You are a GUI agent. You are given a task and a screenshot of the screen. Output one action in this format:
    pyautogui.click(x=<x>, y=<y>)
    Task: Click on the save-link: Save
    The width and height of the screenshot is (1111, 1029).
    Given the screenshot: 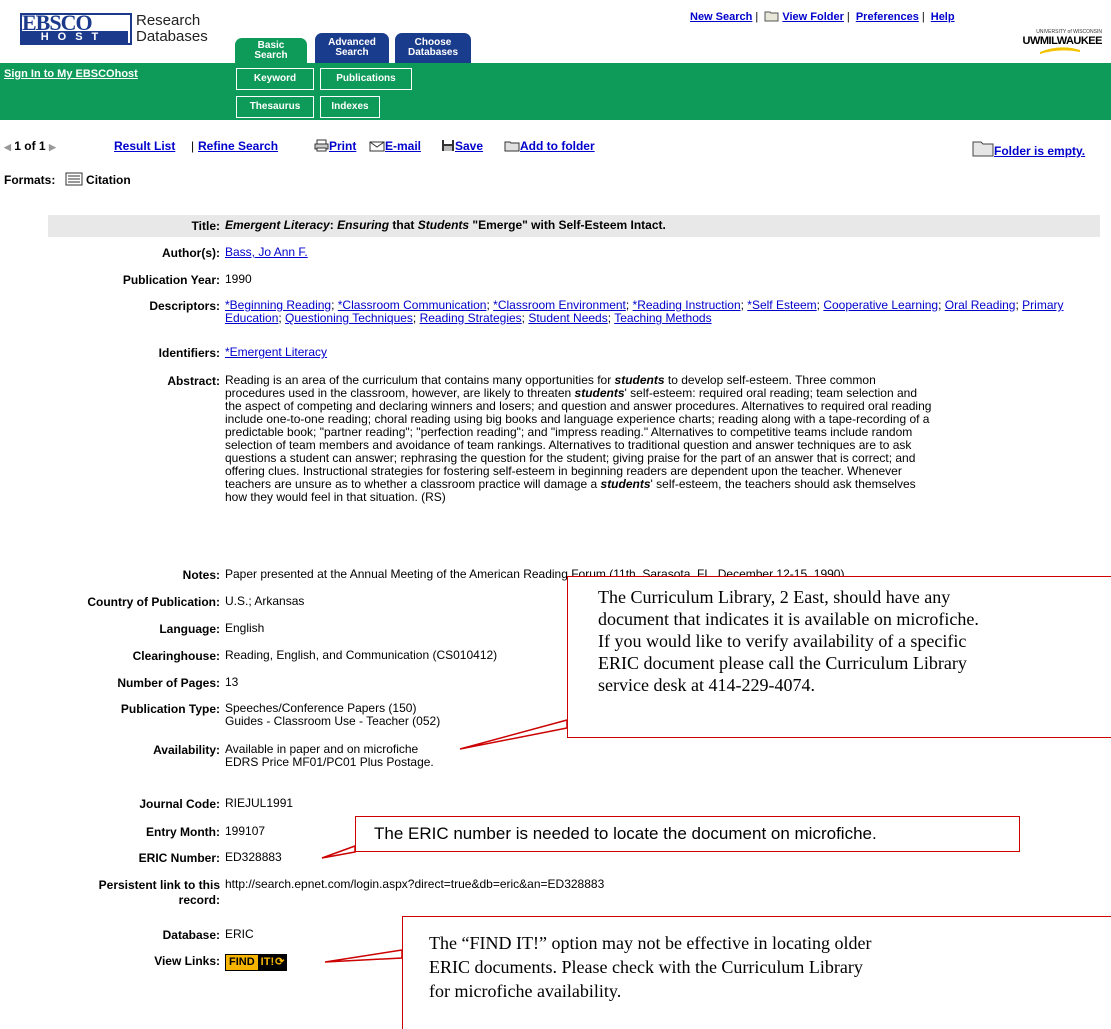 What is the action you would take?
    pyautogui.click(x=469, y=146)
    